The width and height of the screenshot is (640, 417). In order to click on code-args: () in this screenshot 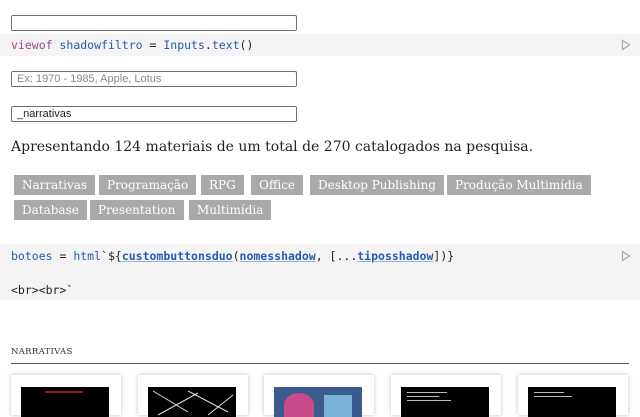, I will do `click(246, 45)`.